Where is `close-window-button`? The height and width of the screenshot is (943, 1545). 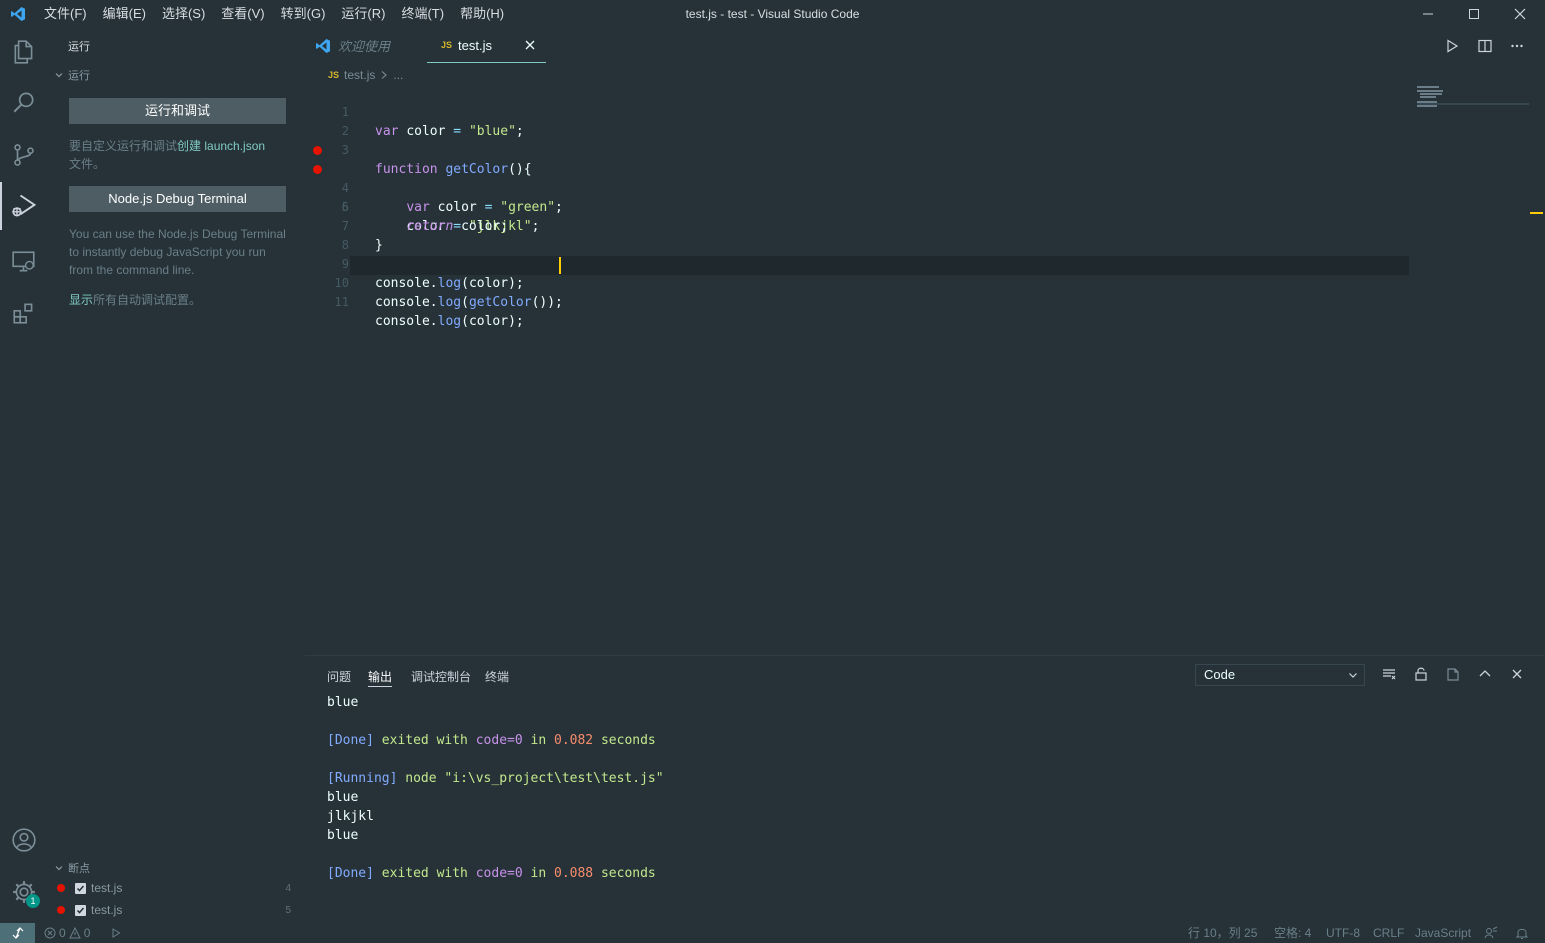 close-window-button is located at coordinates (1520, 14).